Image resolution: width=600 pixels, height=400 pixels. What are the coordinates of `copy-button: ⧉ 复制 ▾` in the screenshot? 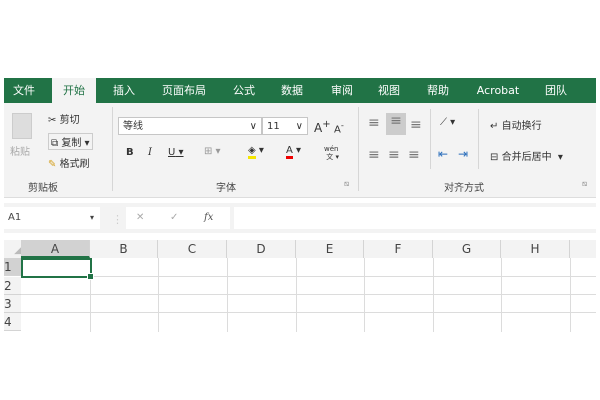 It's located at (70, 141).